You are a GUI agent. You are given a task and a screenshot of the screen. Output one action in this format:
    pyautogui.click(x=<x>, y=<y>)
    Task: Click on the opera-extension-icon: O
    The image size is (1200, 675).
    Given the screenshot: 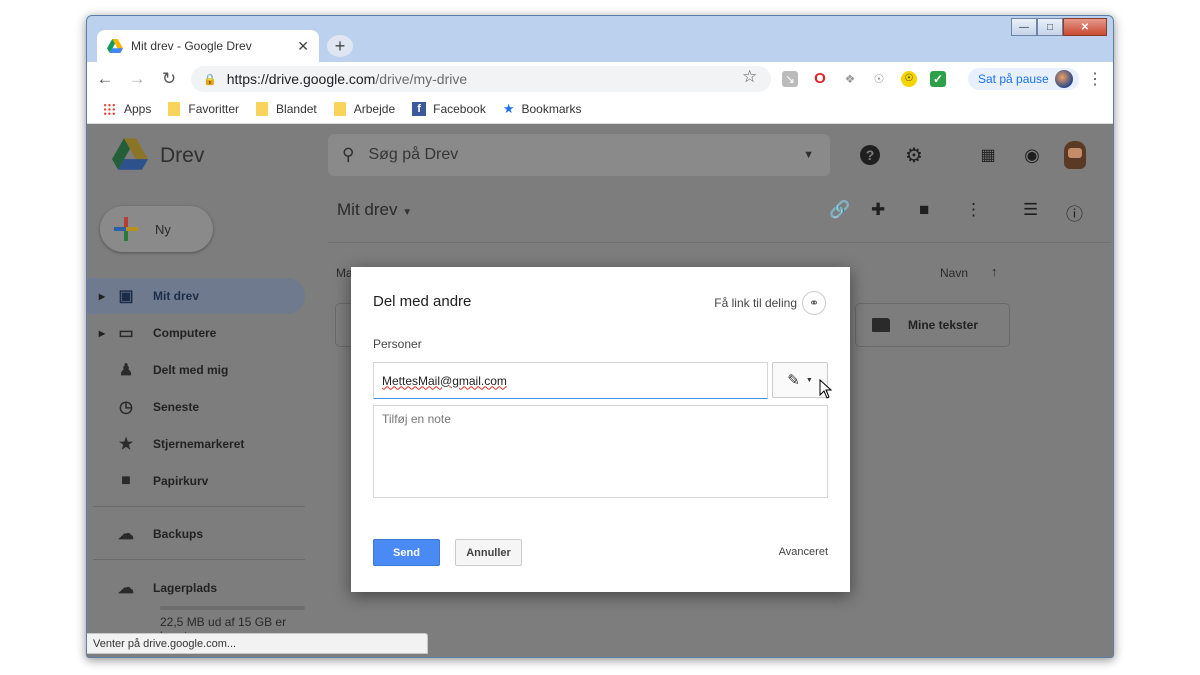 What is the action you would take?
    pyautogui.click(x=820, y=79)
    